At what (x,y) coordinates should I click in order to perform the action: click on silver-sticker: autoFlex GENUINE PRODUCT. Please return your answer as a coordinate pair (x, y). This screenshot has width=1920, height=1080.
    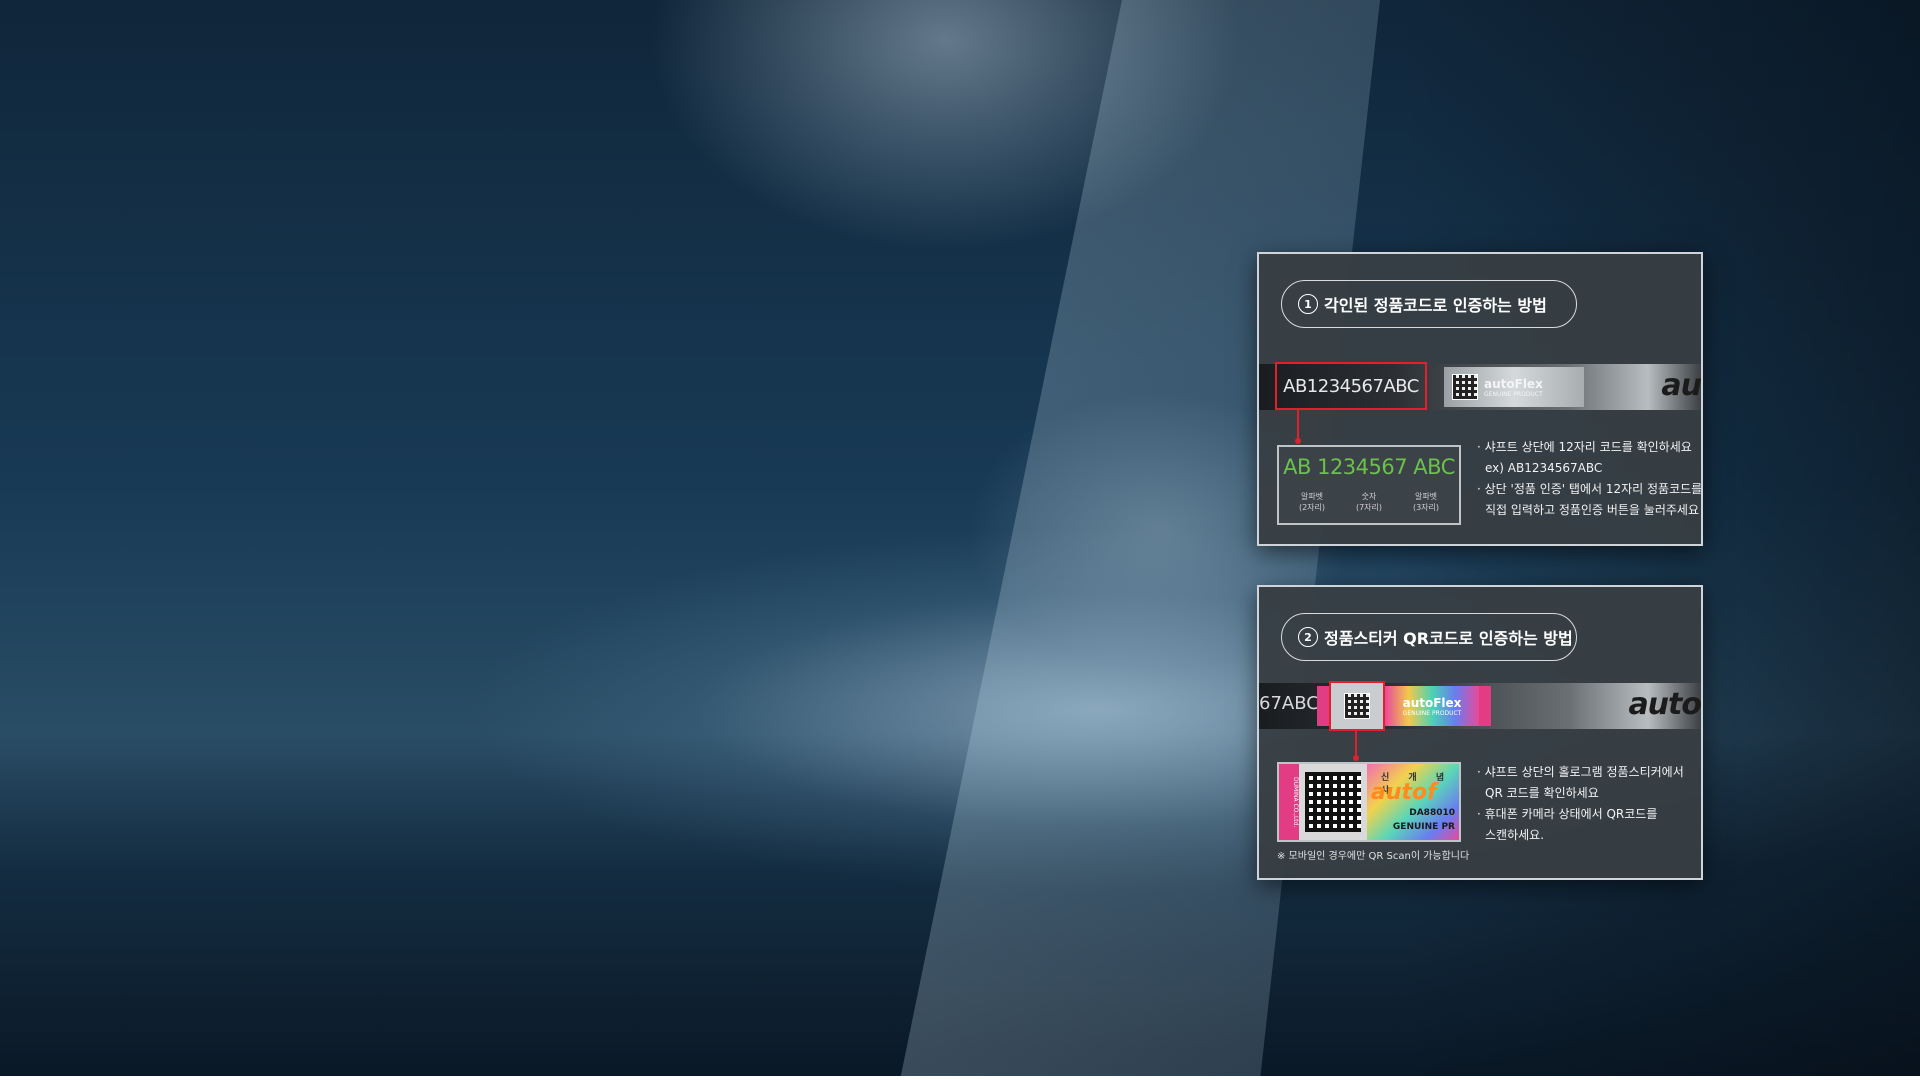
    Looking at the image, I should click on (1514, 387).